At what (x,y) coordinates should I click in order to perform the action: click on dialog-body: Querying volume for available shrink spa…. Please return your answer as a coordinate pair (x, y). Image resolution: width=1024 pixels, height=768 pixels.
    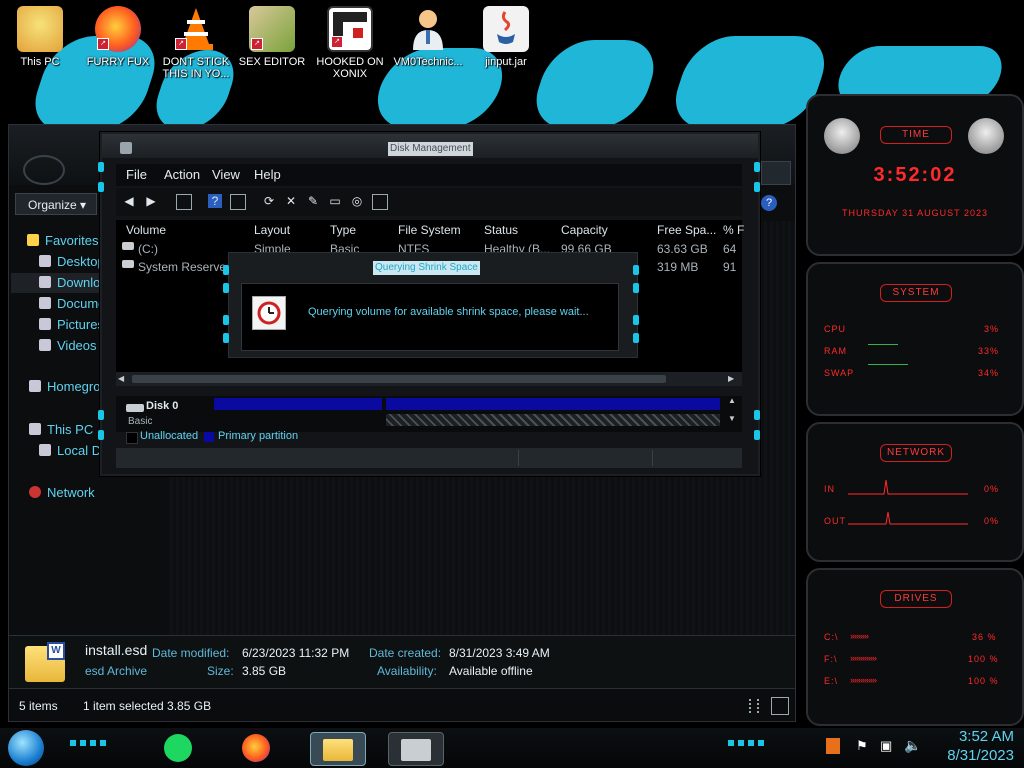
    Looking at the image, I should click on (430, 317).